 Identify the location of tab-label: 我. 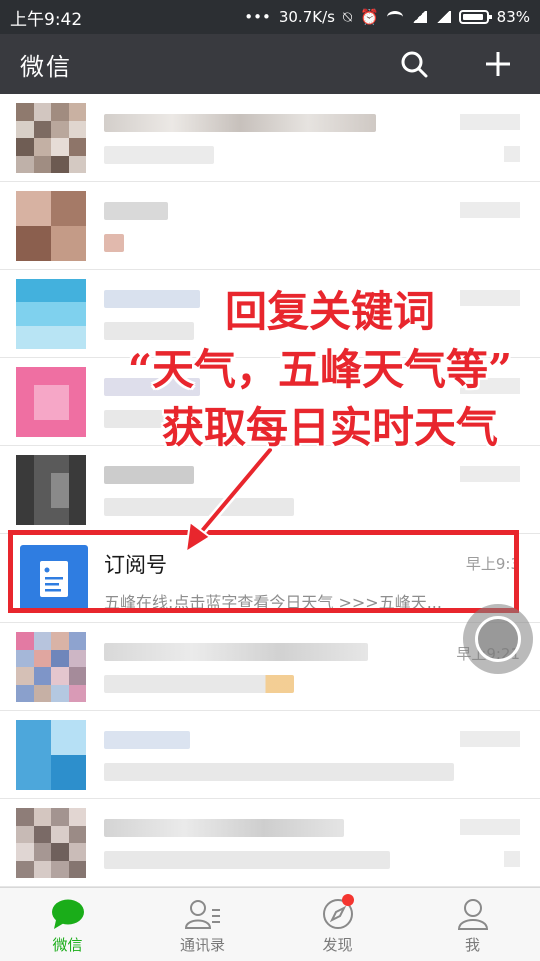
(472, 945).